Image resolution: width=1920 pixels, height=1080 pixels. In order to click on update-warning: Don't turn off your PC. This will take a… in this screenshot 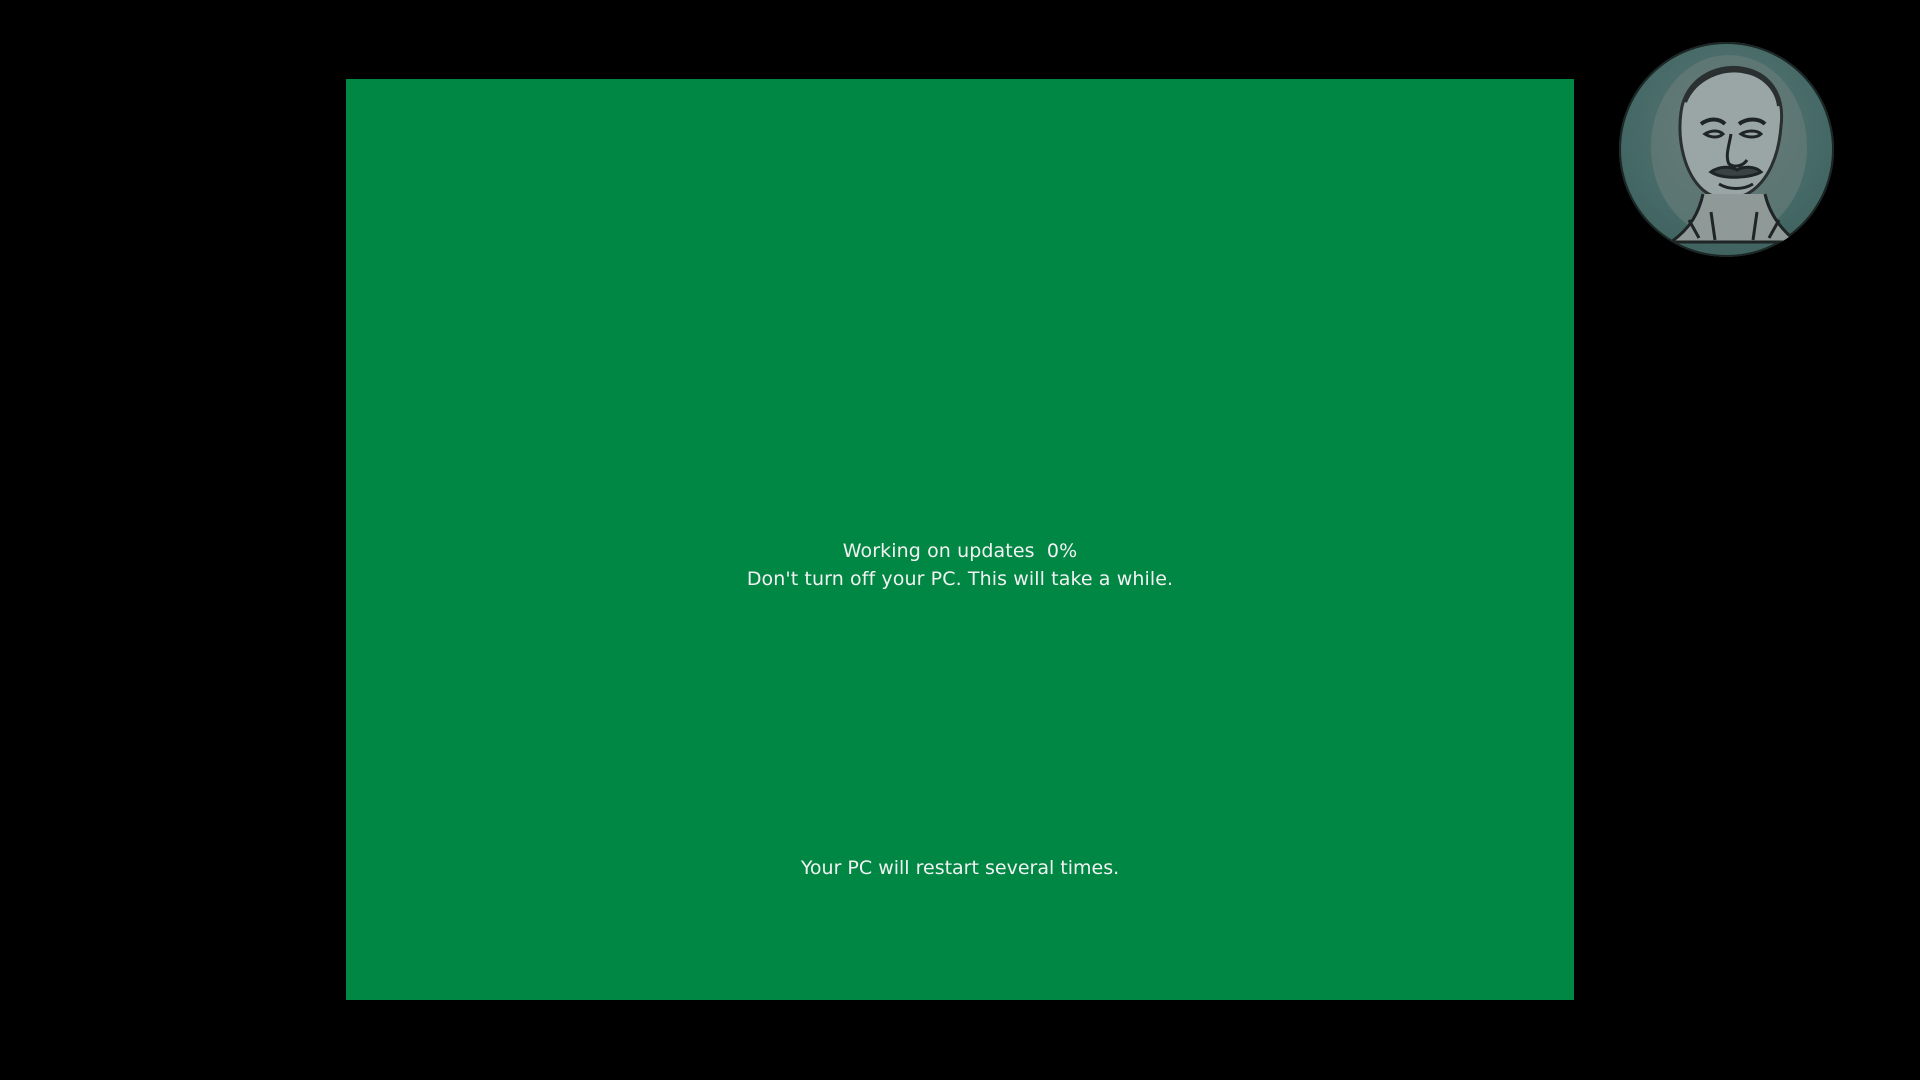, I will do `click(960, 579)`.